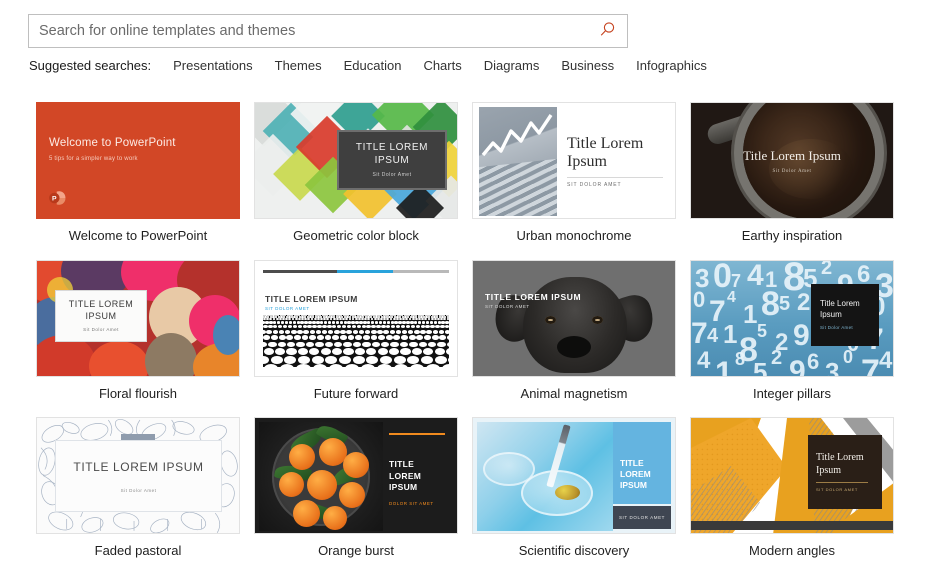 Image resolution: width=936 pixels, height=569 pixels. Describe the element at coordinates (597, 319) in the screenshot. I see `dog-eye-right` at that location.